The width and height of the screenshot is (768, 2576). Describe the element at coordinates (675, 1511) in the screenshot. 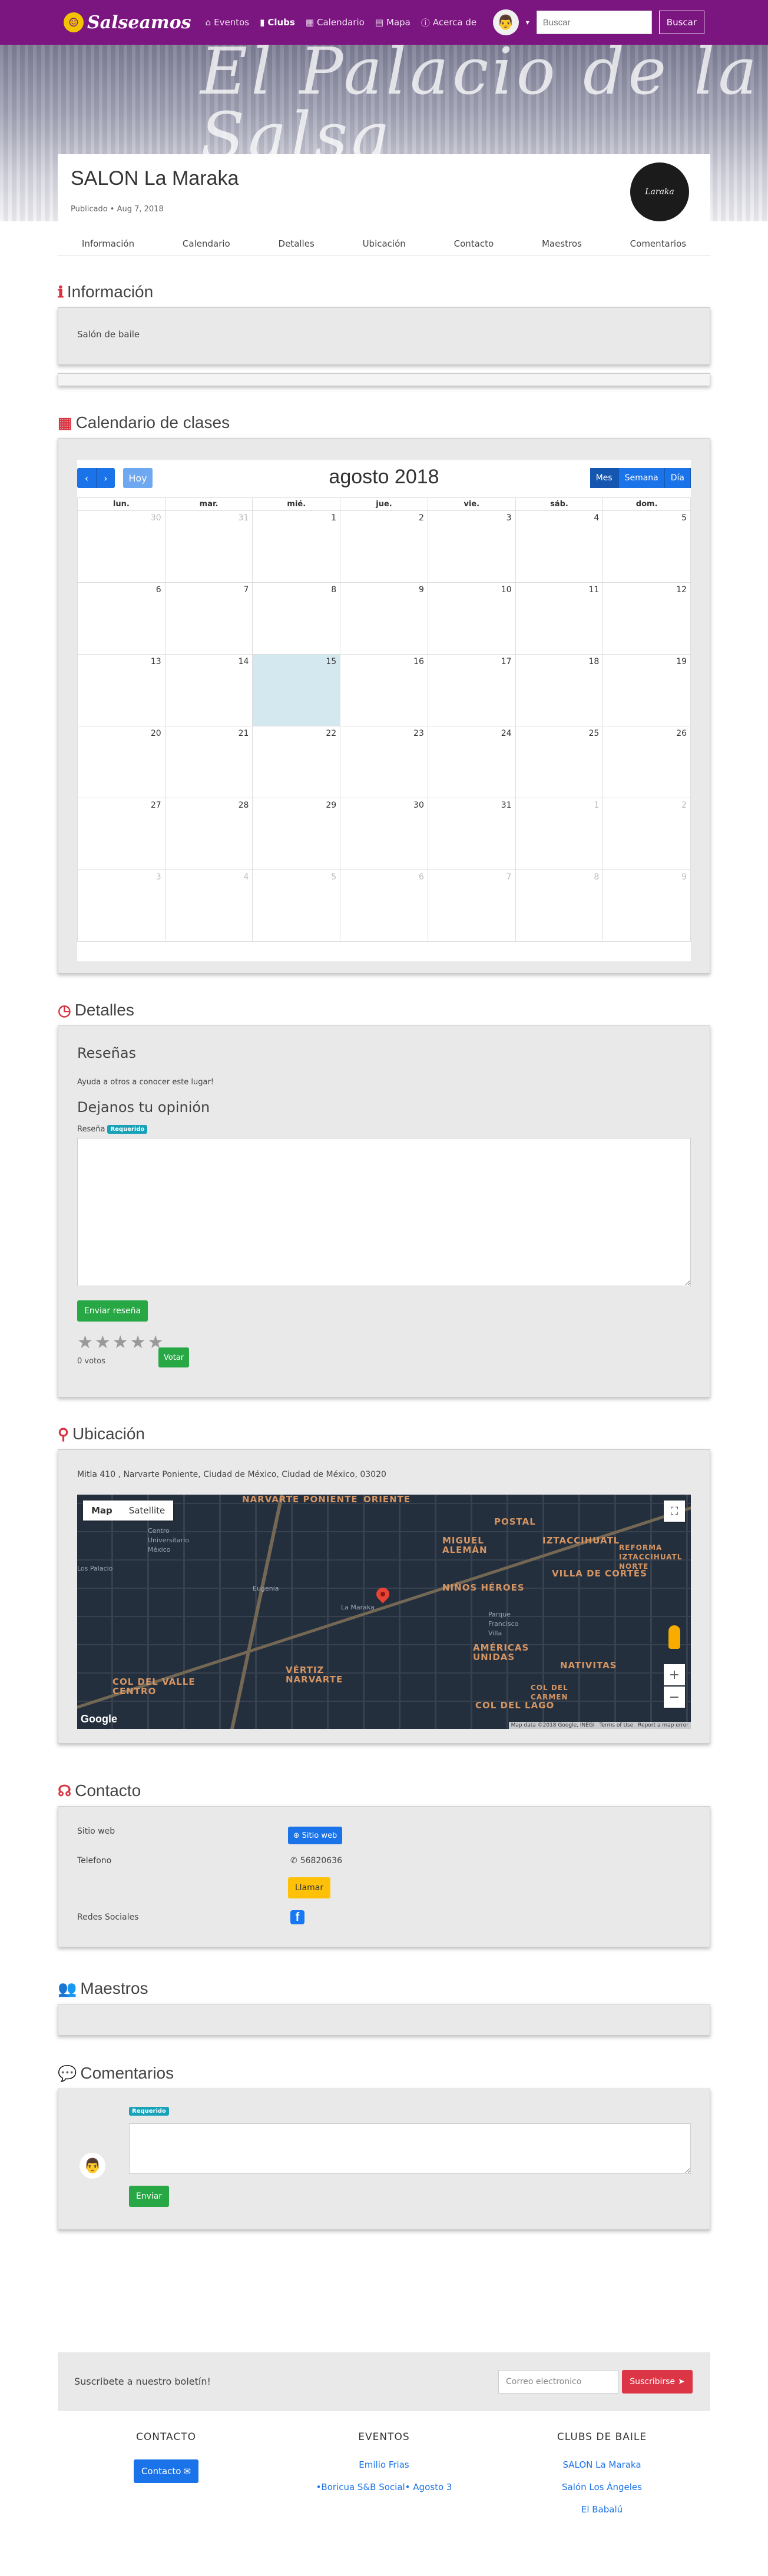

I see `fullscreen-icon: ⛶` at that location.